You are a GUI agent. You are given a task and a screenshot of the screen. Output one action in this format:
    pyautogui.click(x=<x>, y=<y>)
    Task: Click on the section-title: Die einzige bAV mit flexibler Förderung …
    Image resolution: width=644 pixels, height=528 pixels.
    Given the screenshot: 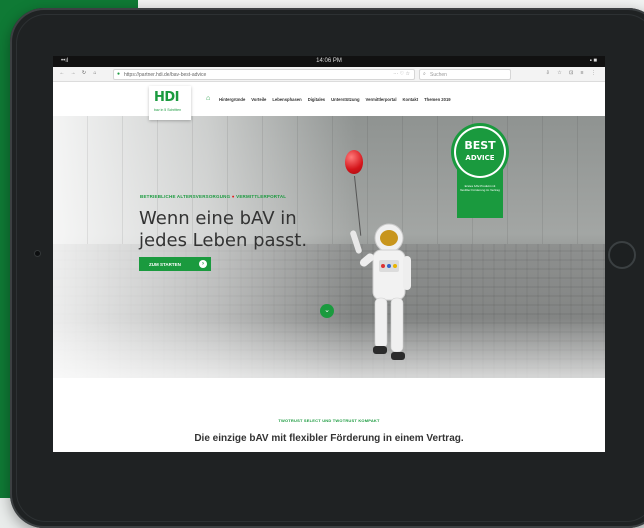 What is the action you would take?
    pyautogui.click(x=329, y=438)
    